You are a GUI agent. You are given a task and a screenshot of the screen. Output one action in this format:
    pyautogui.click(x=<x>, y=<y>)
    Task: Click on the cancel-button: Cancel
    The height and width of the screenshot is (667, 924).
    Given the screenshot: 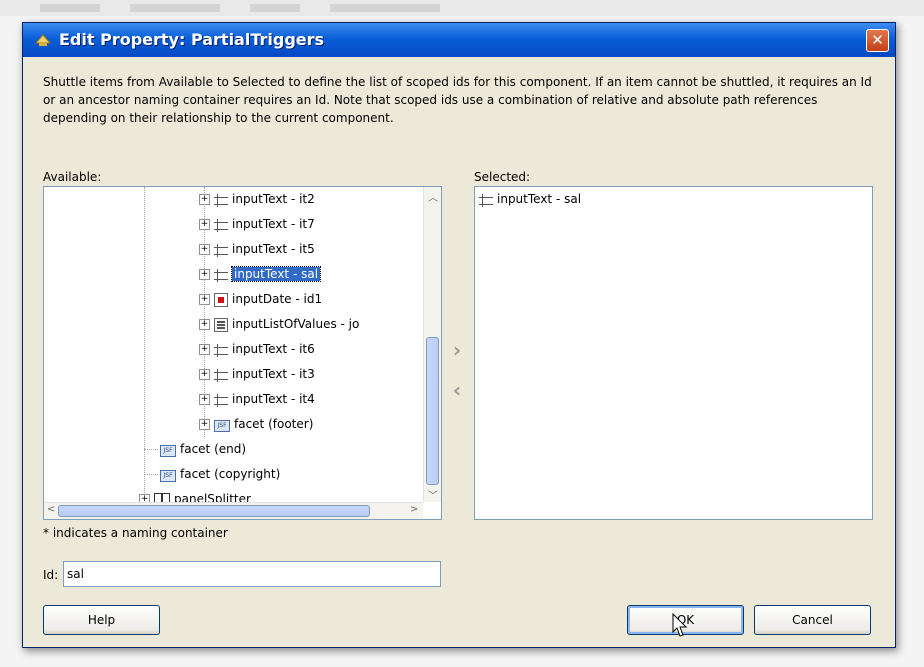 What is the action you would take?
    pyautogui.click(x=812, y=620)
    